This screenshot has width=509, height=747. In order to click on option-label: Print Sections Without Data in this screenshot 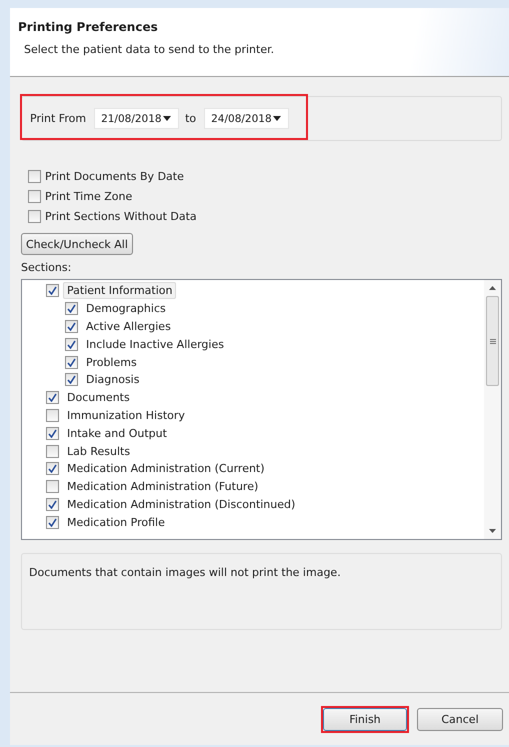, I will do `click(121, 216)`.